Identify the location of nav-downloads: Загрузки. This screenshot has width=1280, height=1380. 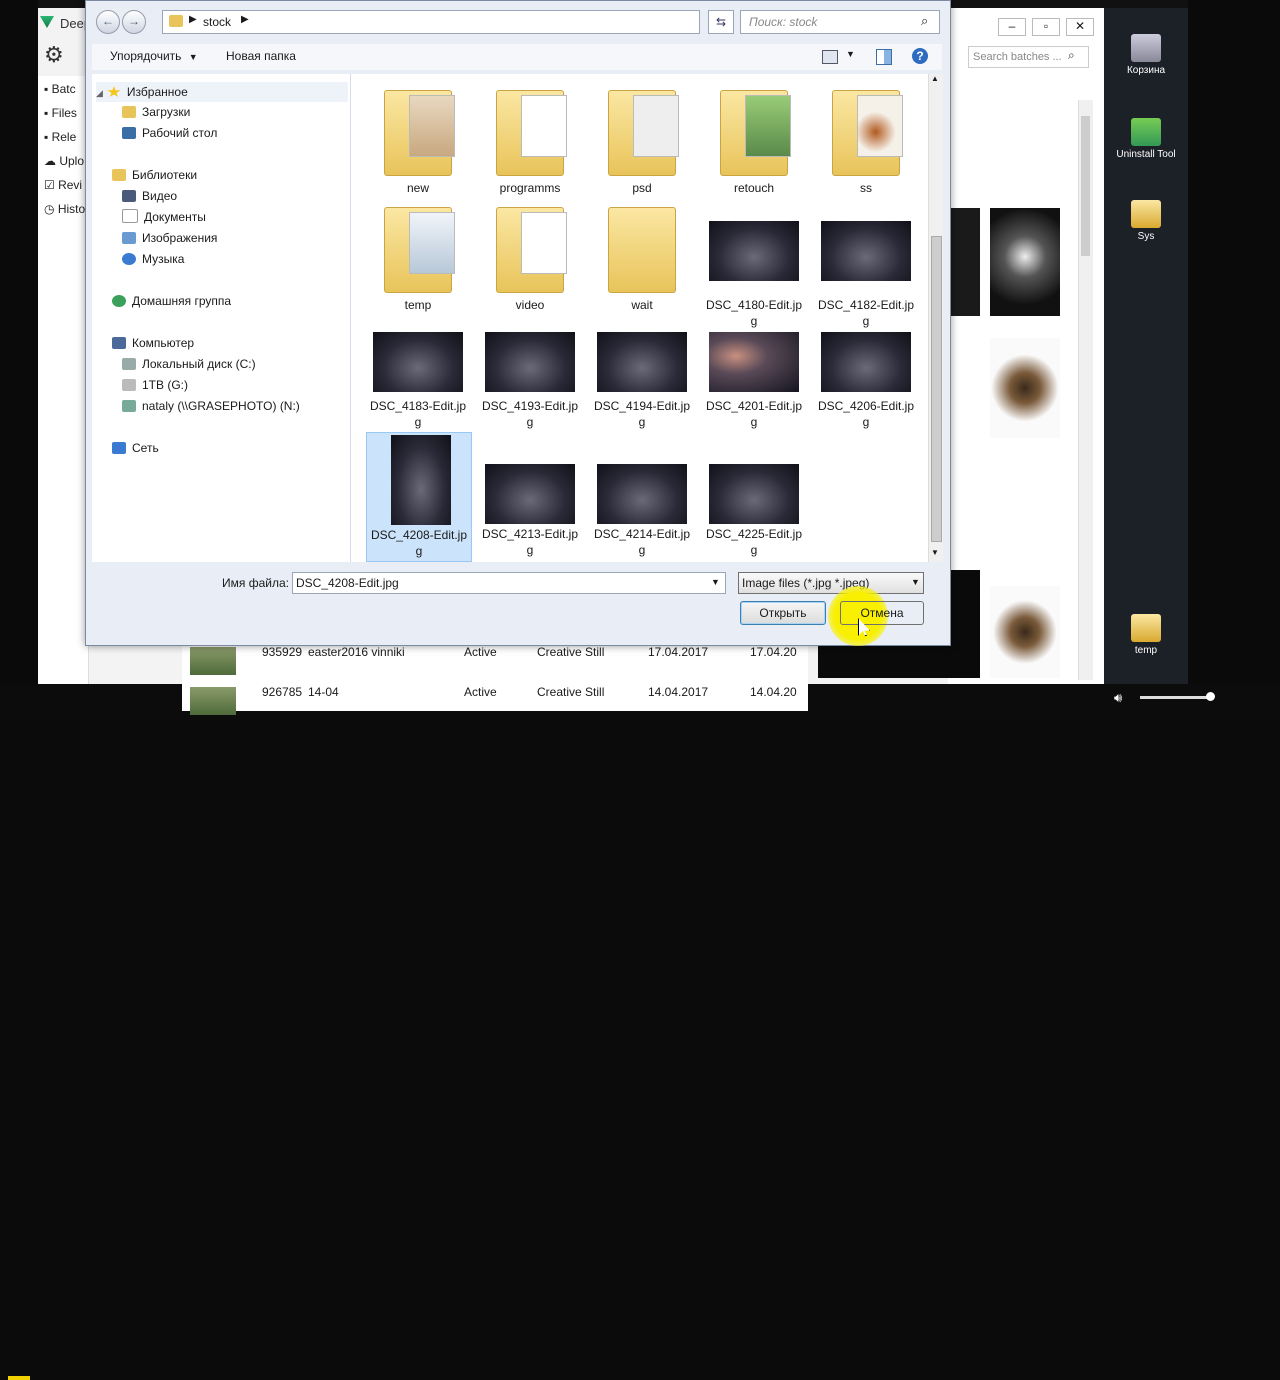
(156, 112).